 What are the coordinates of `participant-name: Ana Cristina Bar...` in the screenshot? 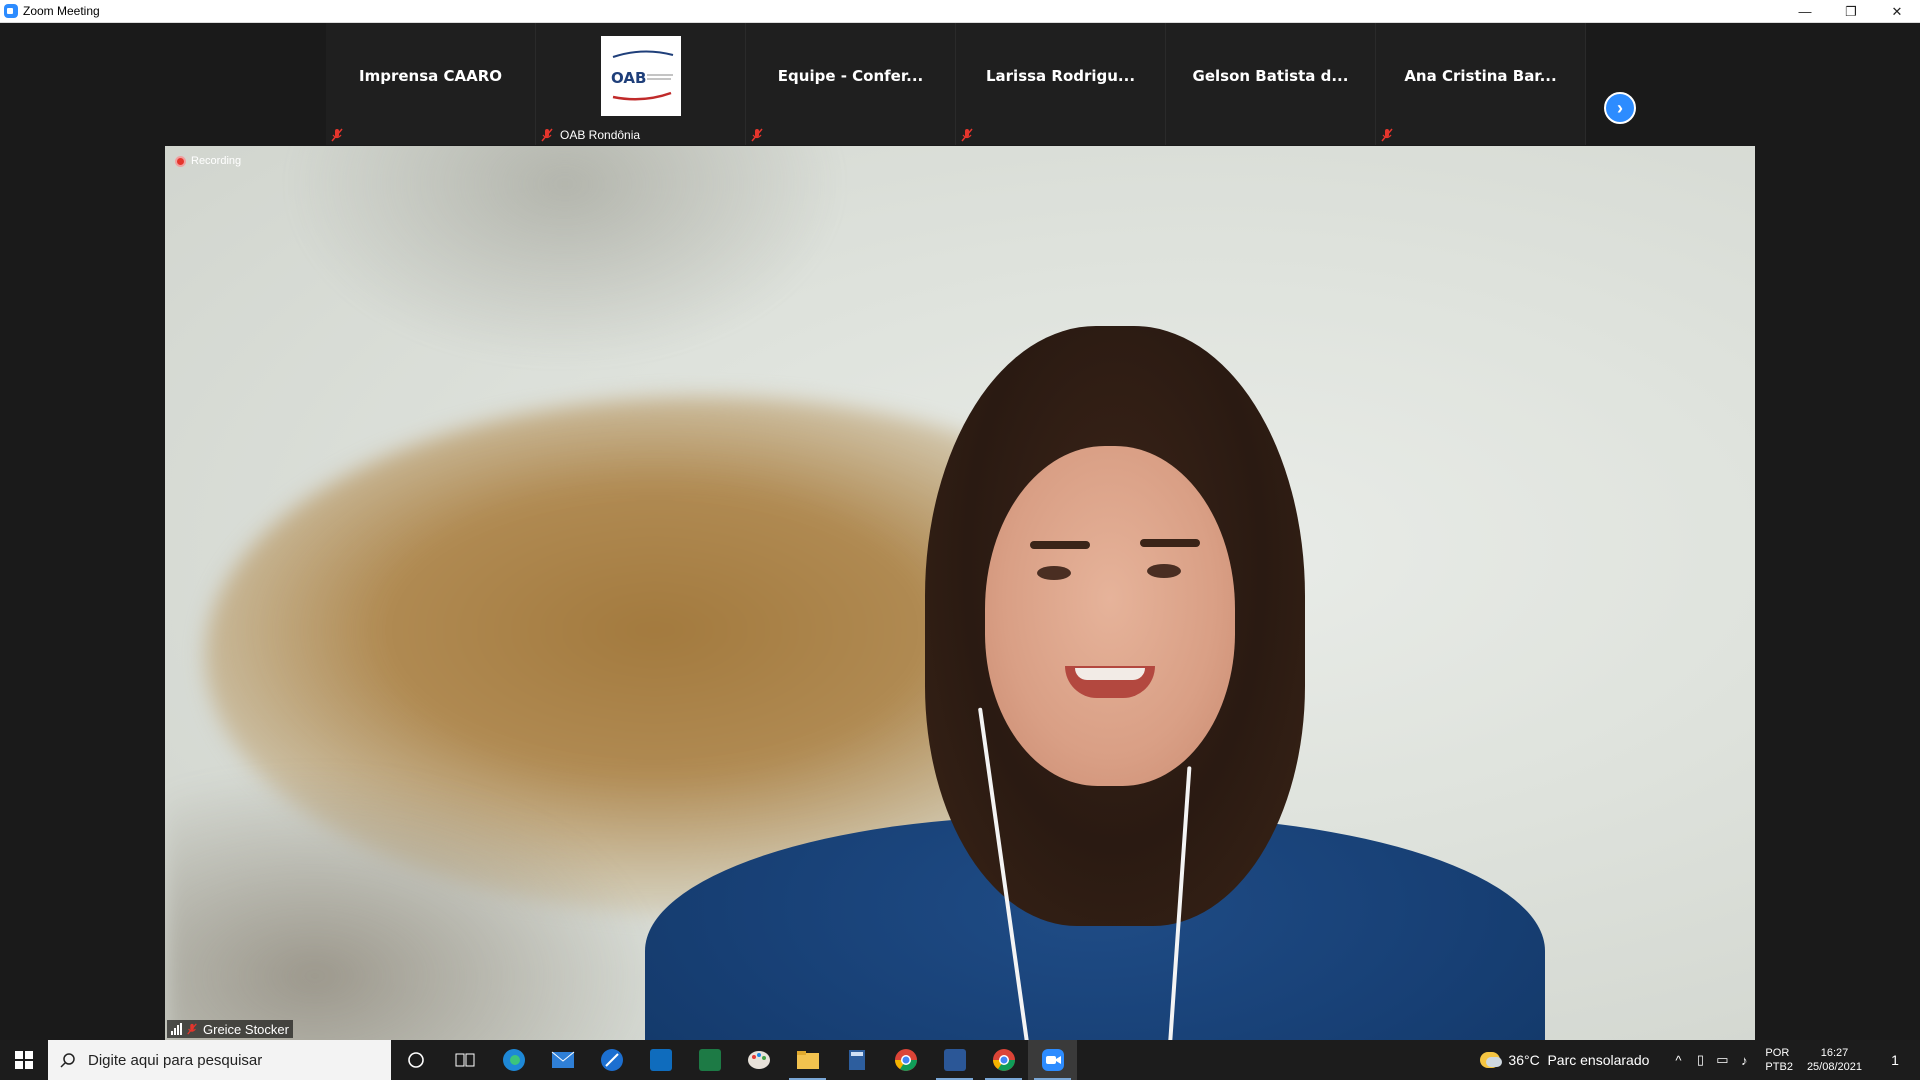 It's located at (1480, 76).